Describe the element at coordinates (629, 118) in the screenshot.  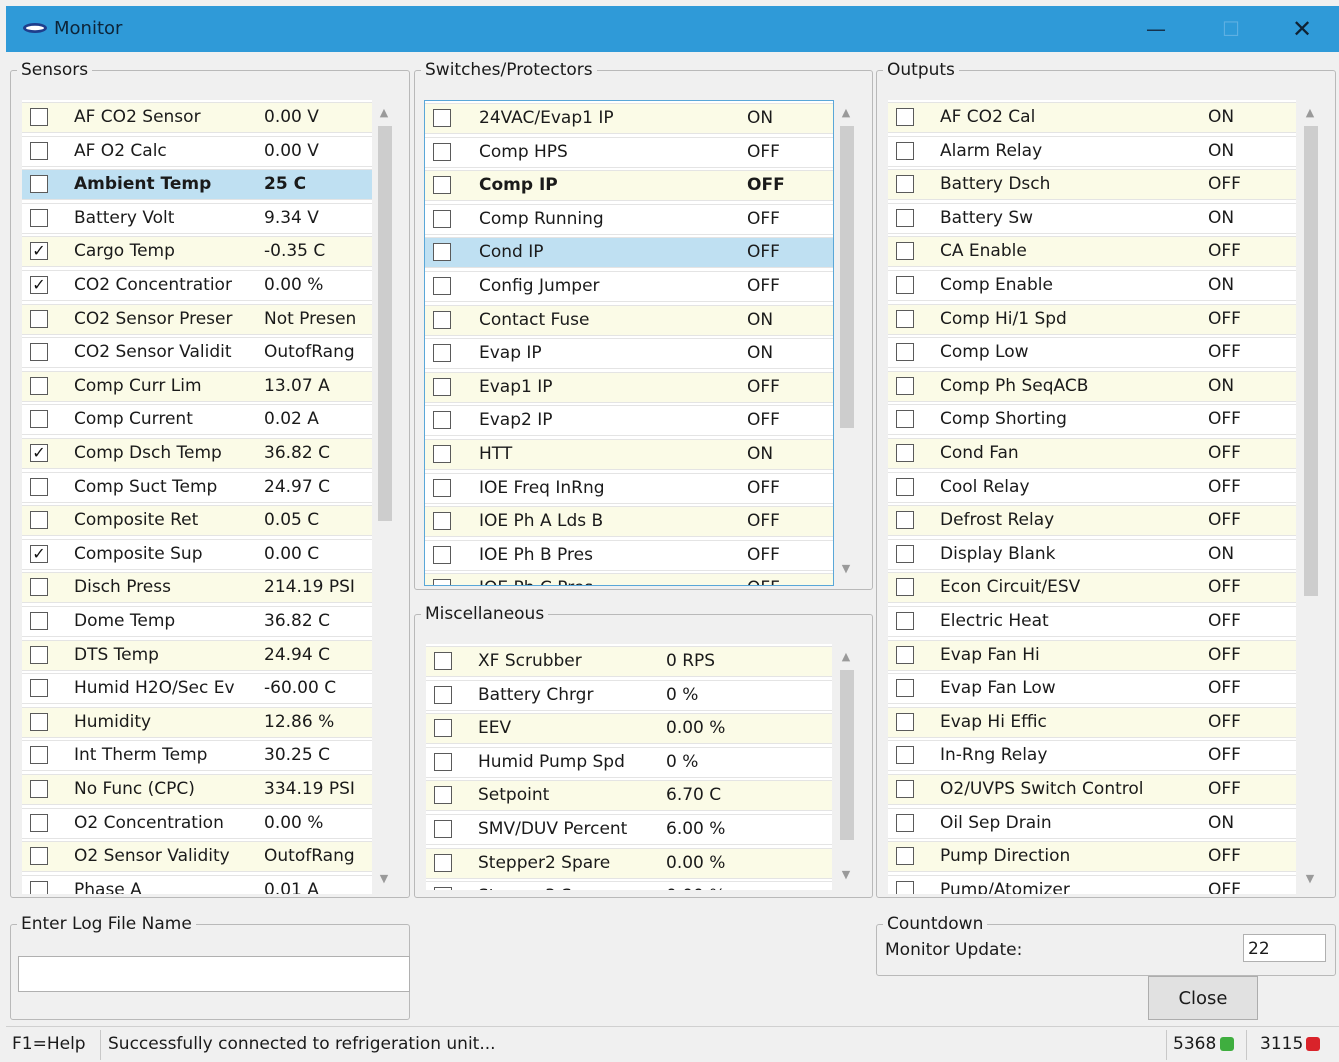
I see `list-row: 24VAC/Evap1 IP ON` at that location.